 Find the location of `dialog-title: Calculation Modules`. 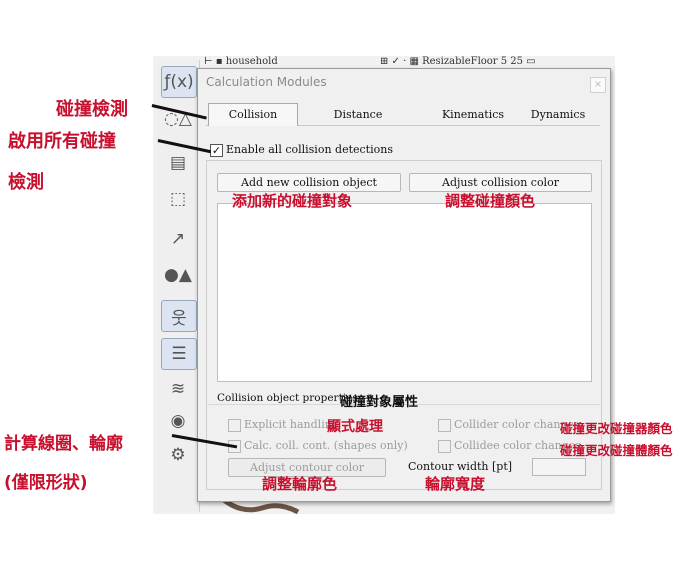

dialog-title: Calculation Modules is located at coordinates (266, 82).